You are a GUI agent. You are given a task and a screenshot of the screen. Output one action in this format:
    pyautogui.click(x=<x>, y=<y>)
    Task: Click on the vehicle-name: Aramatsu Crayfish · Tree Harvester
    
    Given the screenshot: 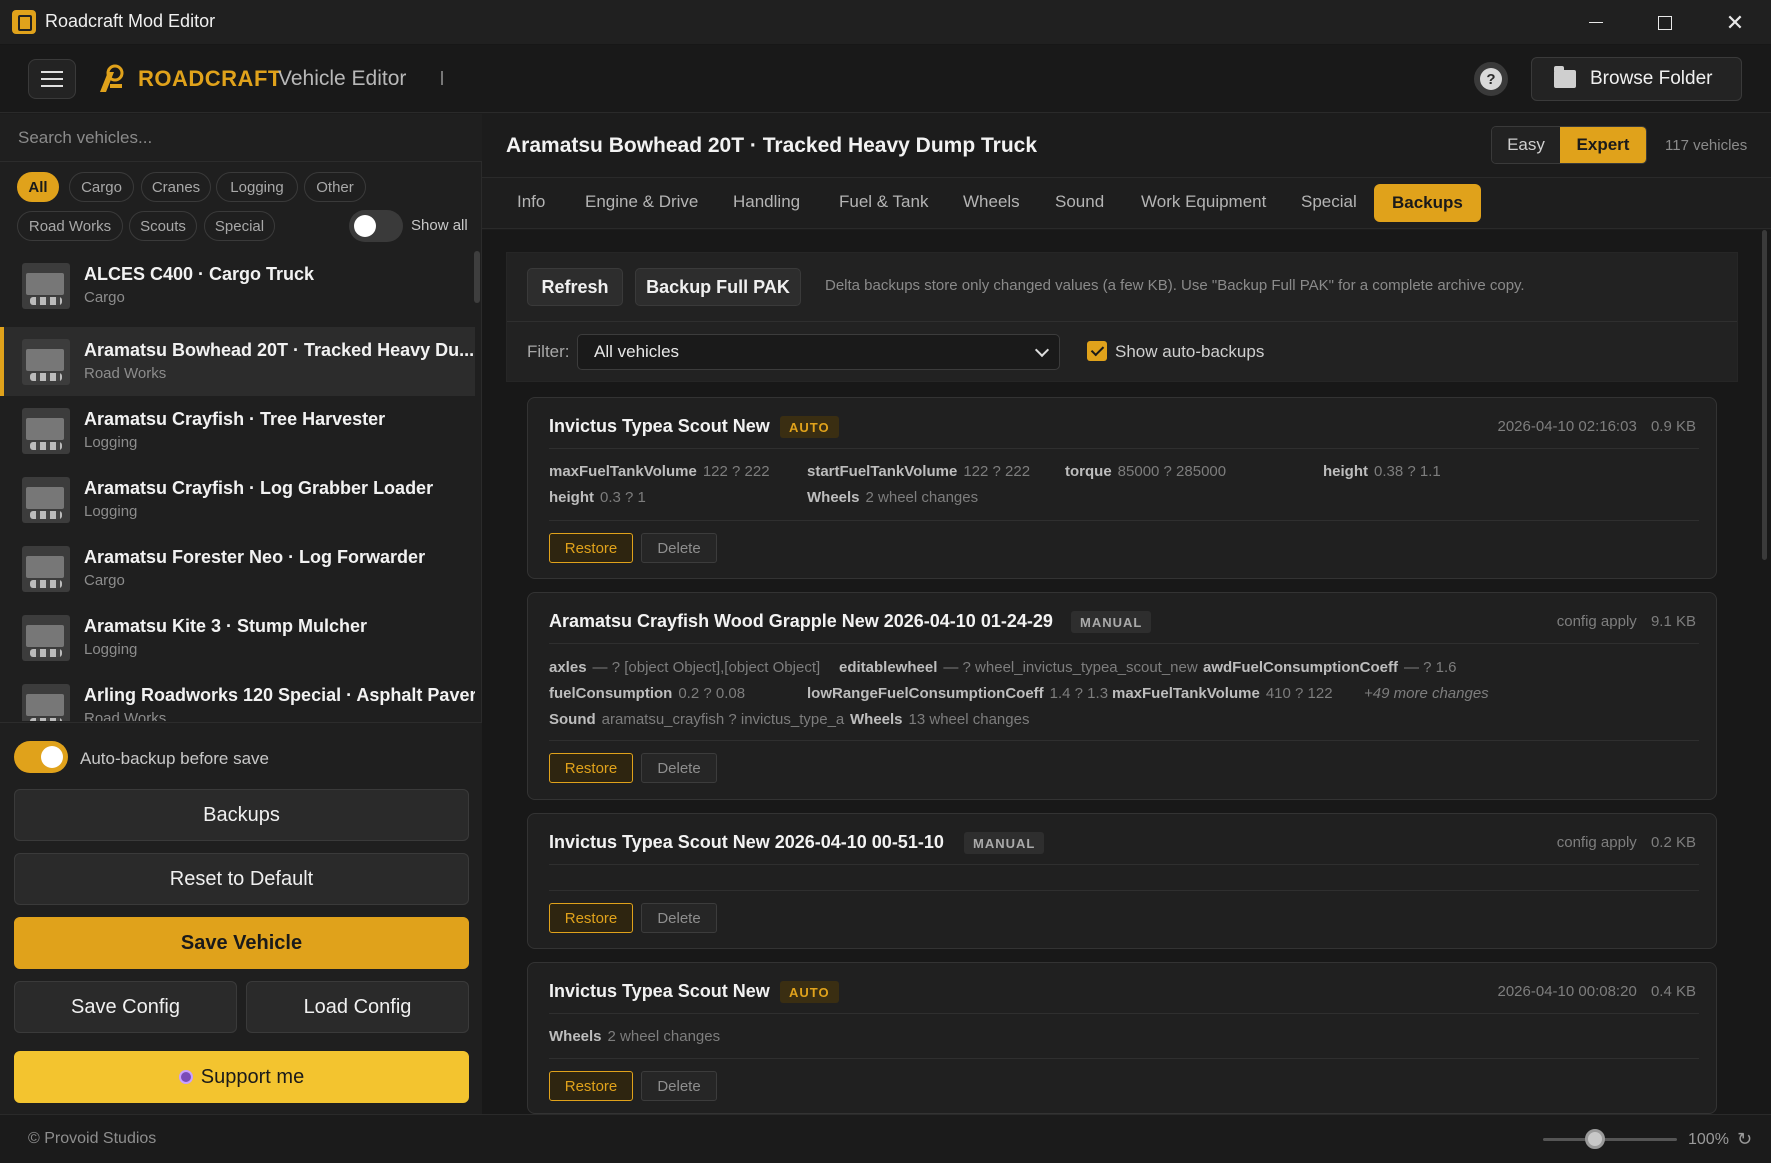 What is the action you would take?
    pyautogui.click(x=235, y=419)
    